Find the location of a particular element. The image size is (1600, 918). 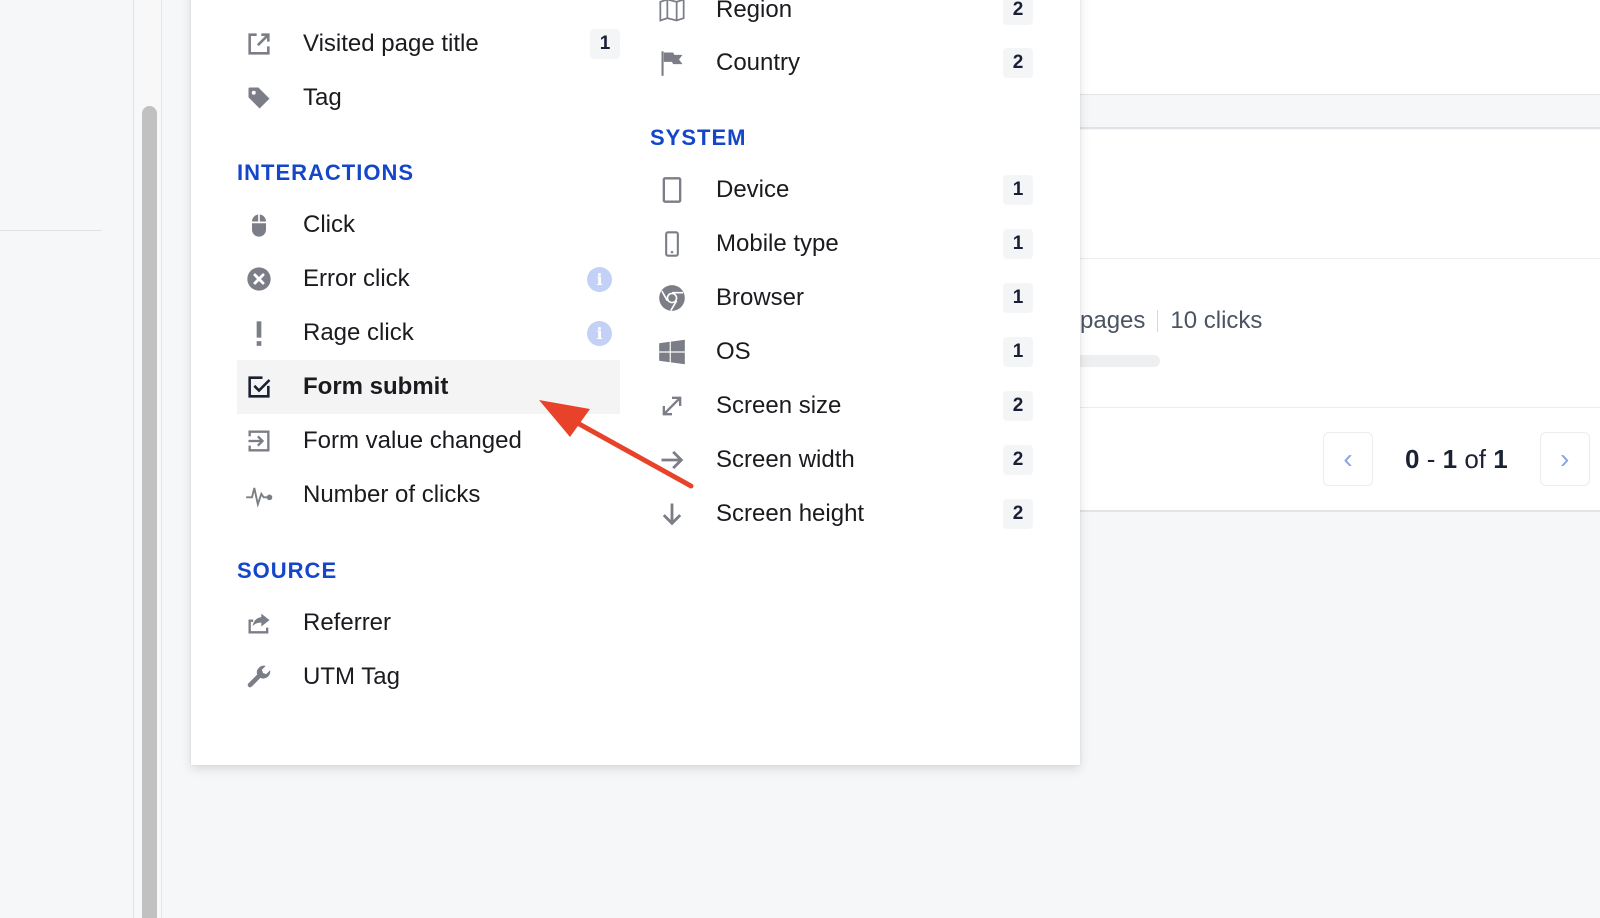

external-link-icon is located at coordinates (259, 44).